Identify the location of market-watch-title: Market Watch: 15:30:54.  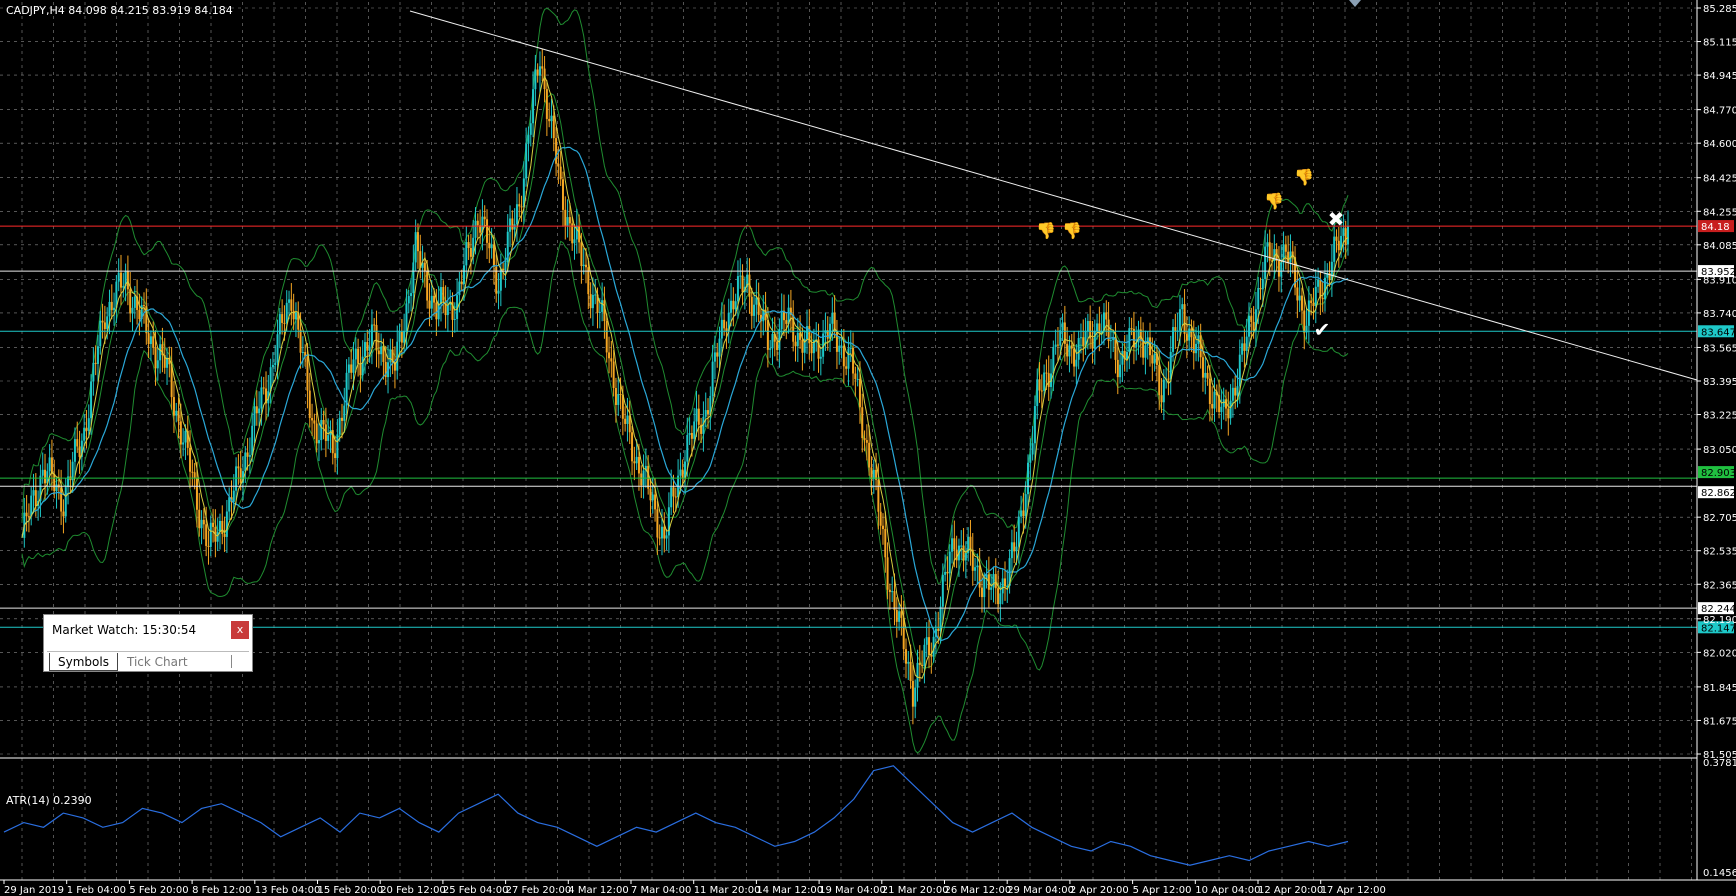
(124, 630).